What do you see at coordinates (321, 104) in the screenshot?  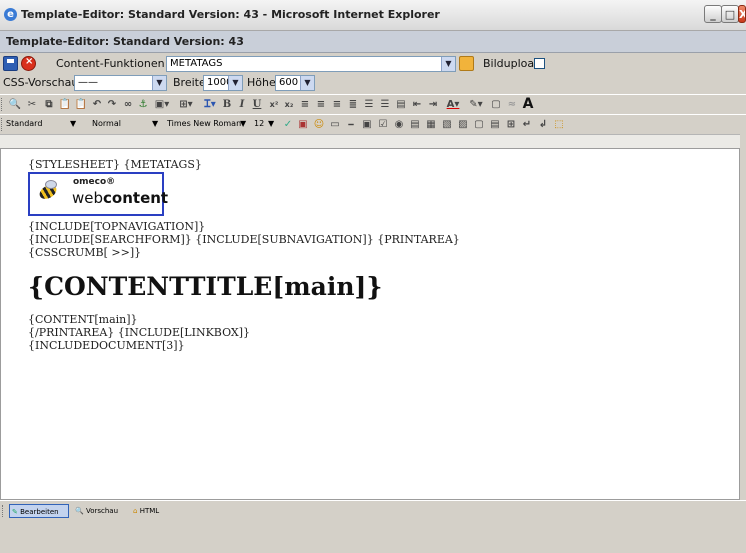 I see `align-center-icon: ≡` at bounding box center [321, 104].